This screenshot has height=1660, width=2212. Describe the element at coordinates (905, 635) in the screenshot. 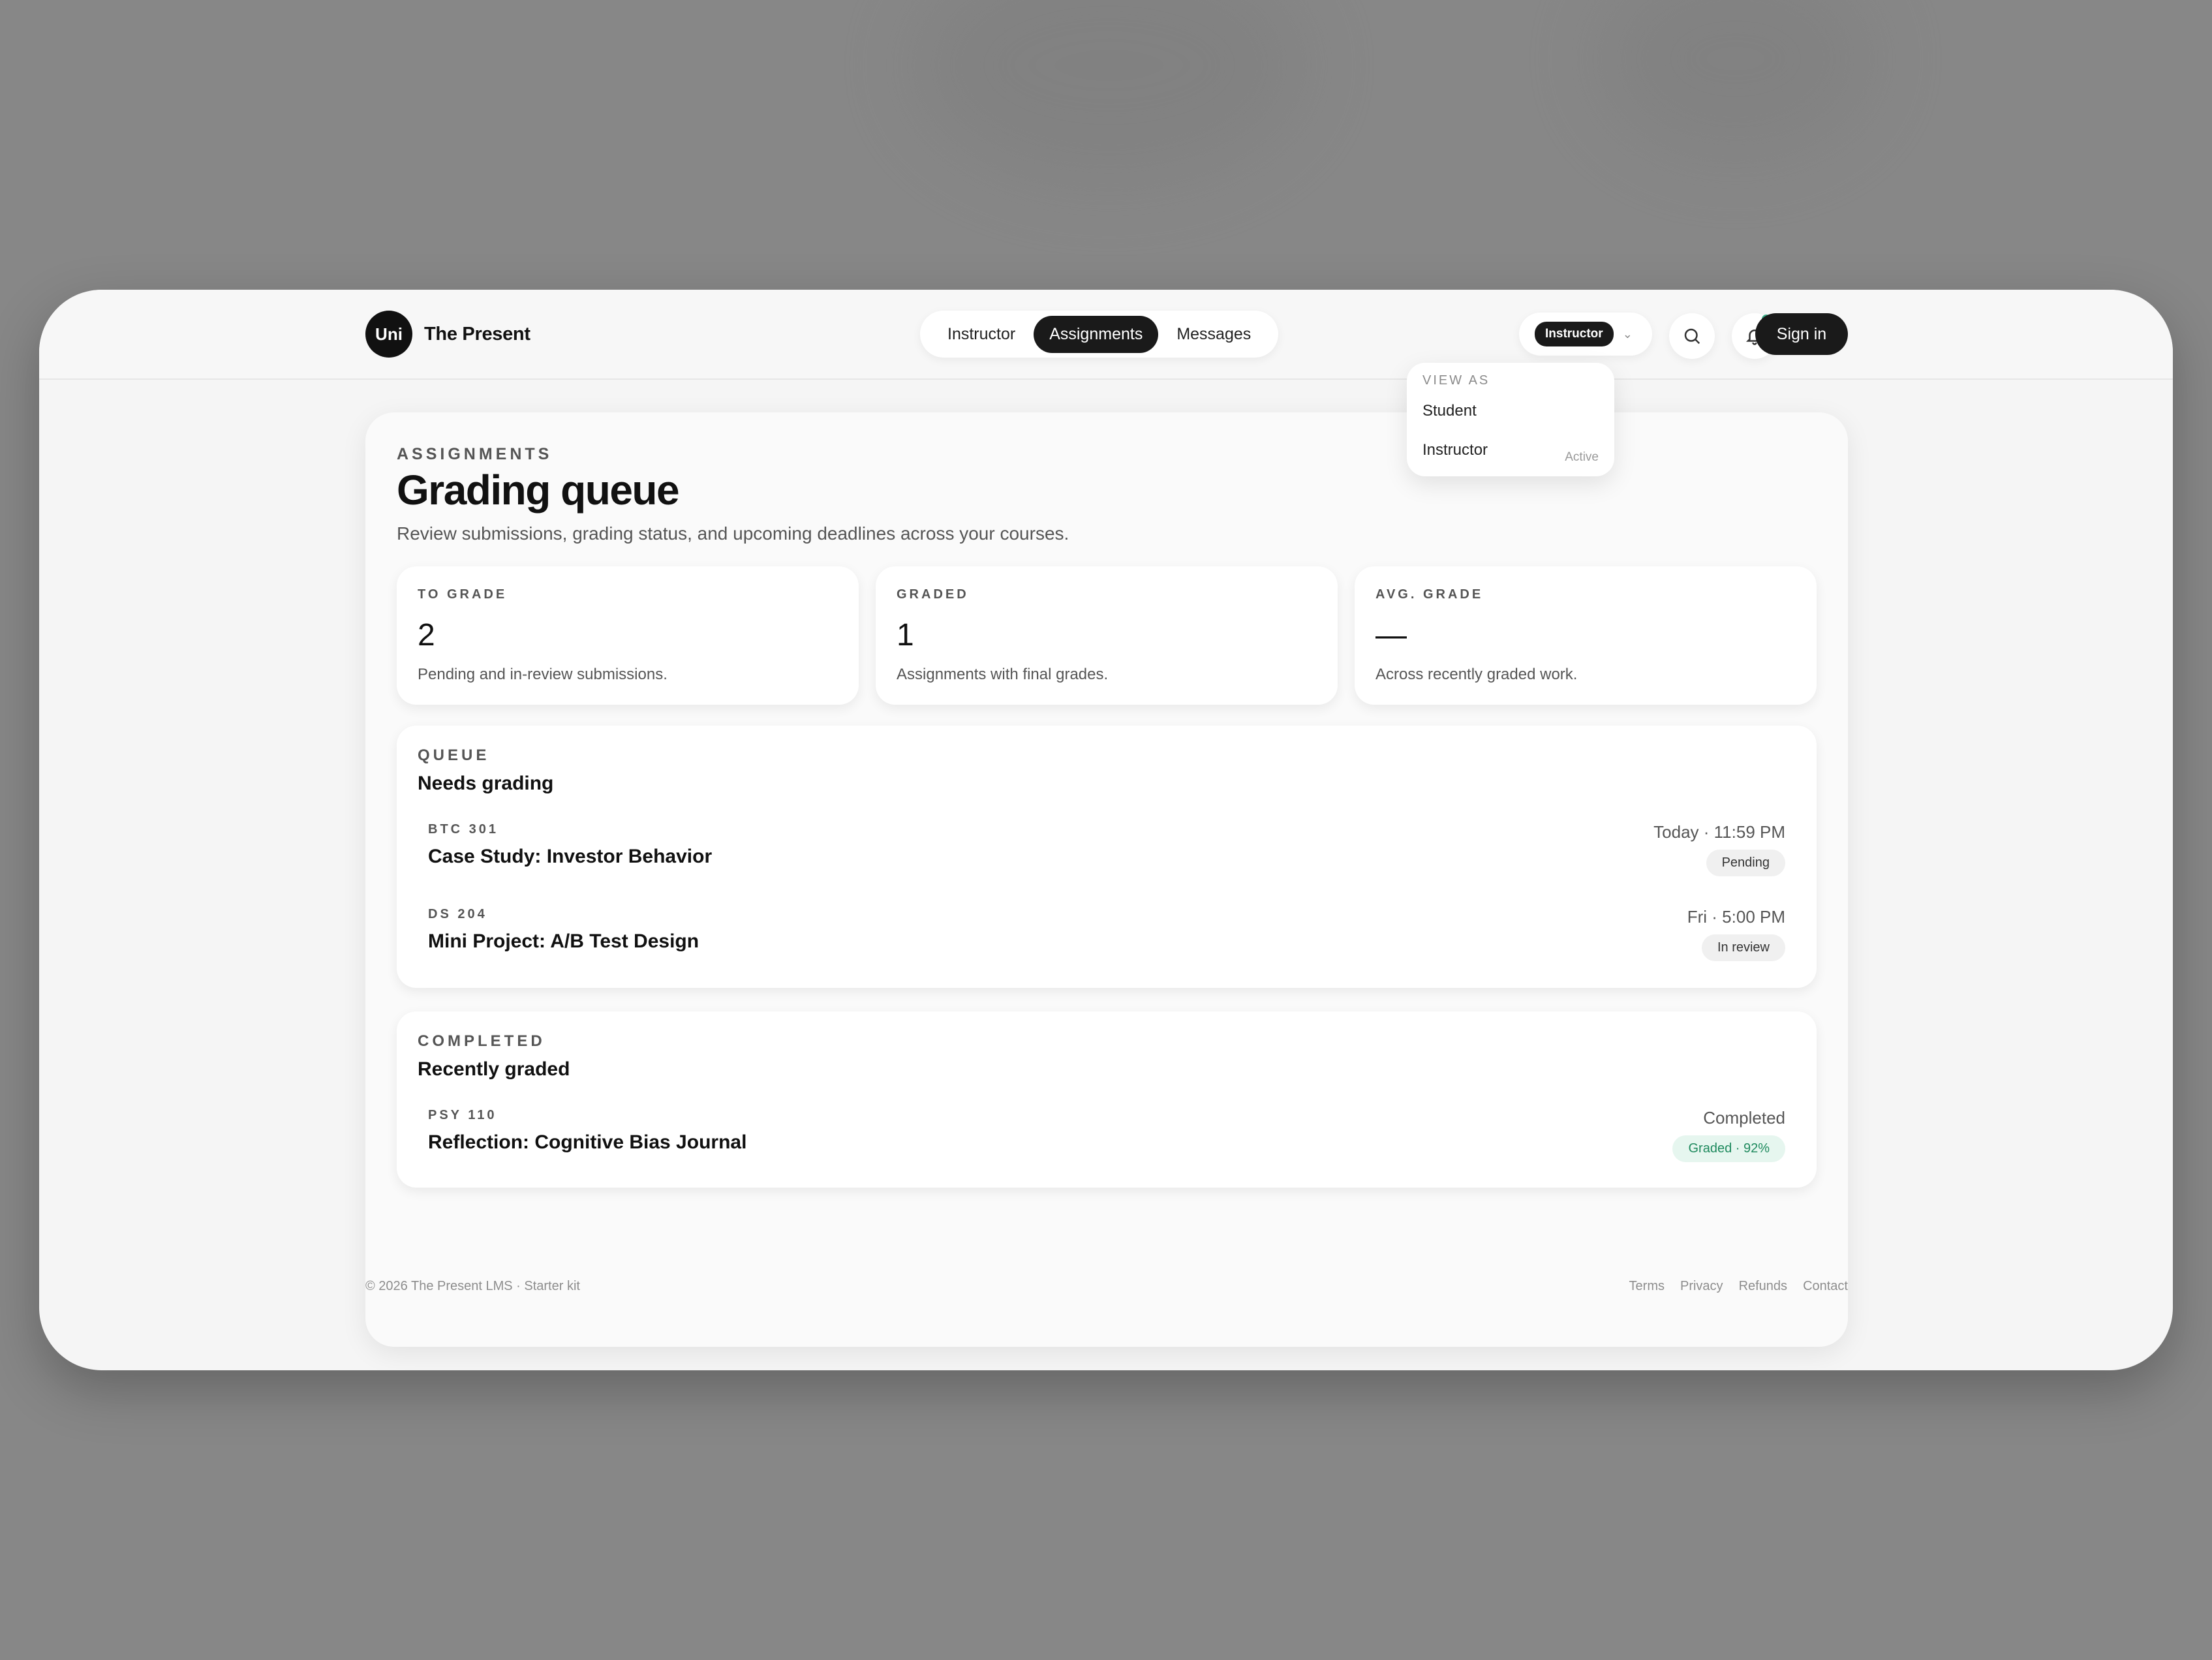

I see `stat-value: 1` at that location.